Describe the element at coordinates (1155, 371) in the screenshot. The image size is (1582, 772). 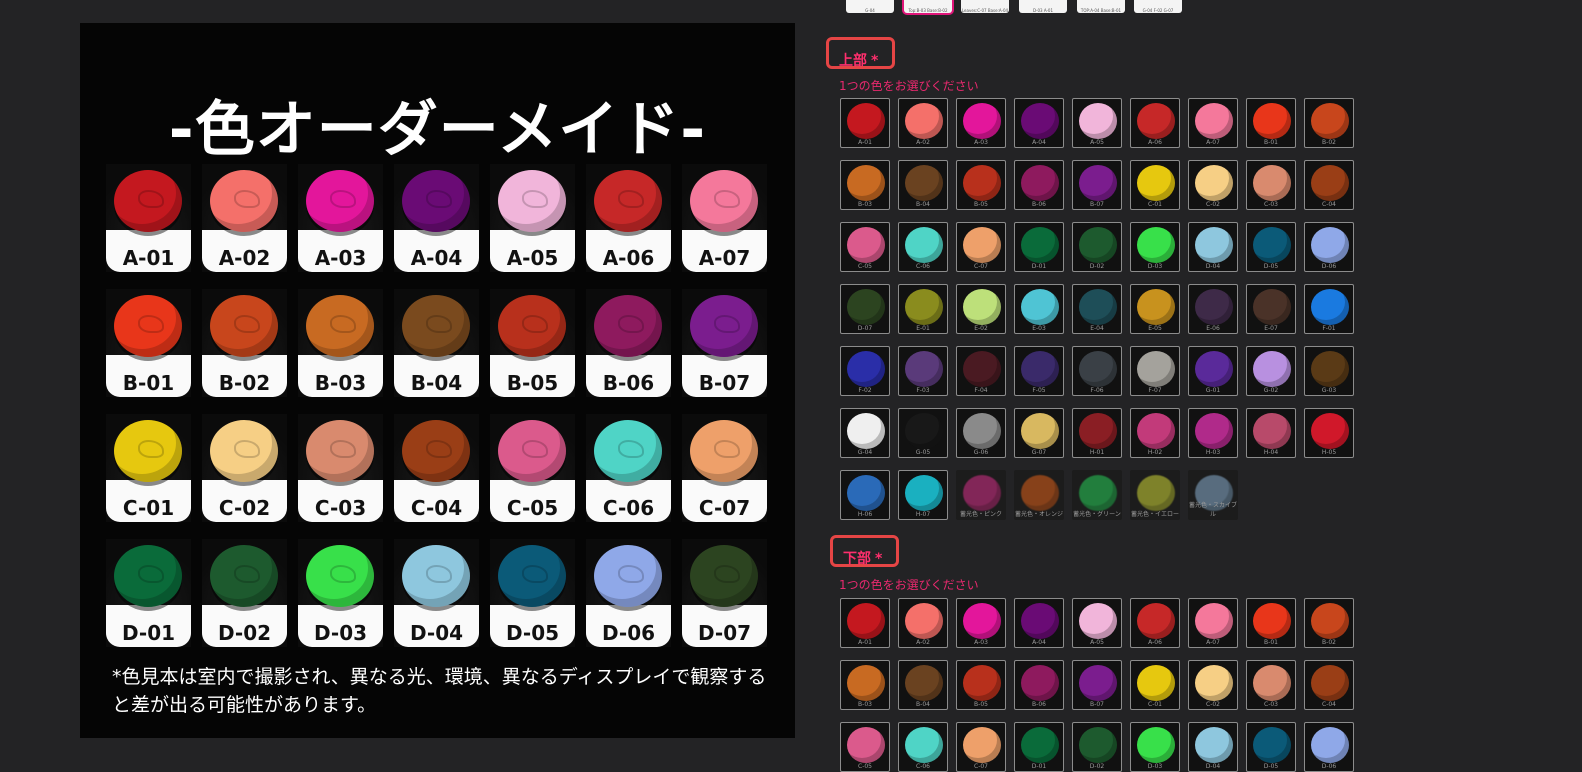
I see `color-option: F-07` at that location.